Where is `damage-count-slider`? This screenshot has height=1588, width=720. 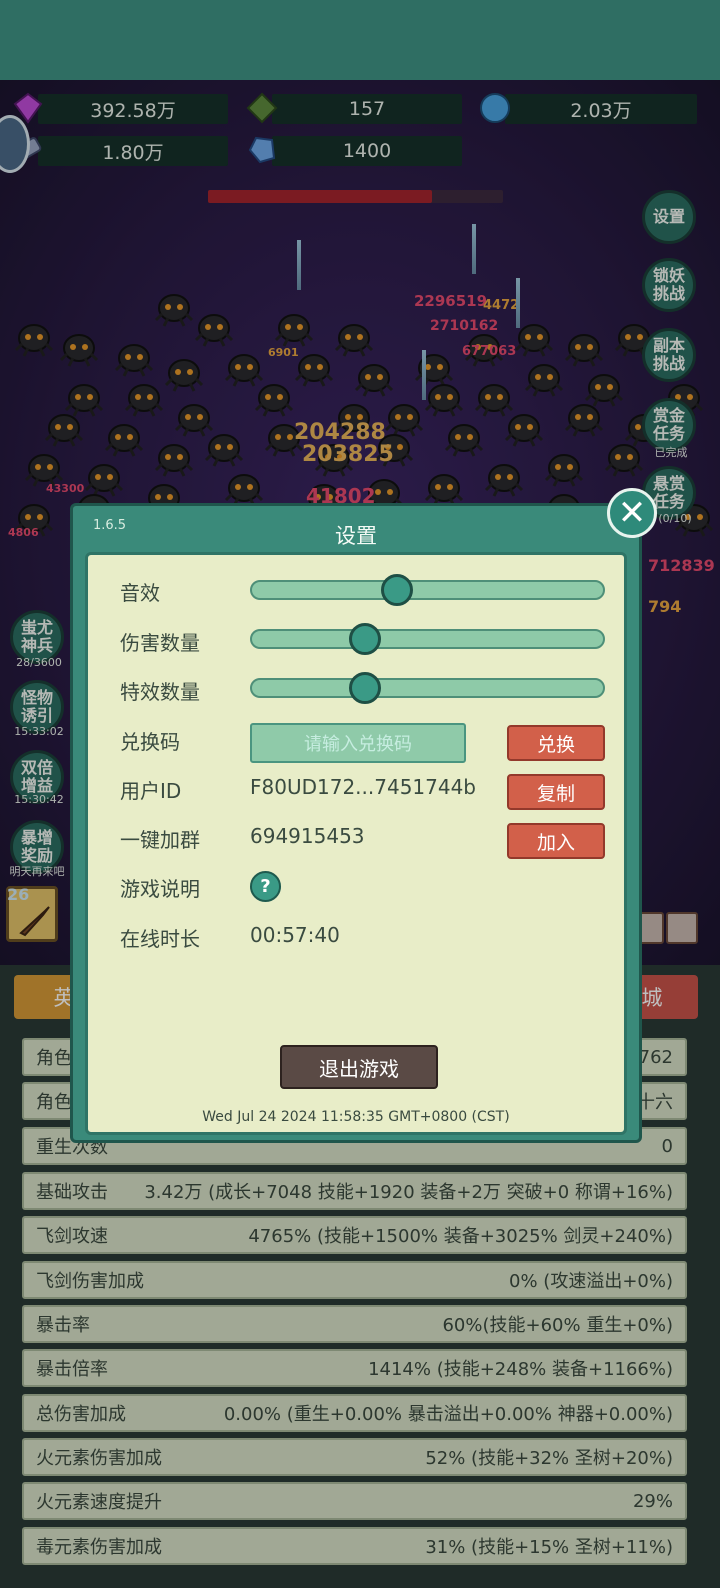
damage-count-slider is located at coordinates (427, 639).